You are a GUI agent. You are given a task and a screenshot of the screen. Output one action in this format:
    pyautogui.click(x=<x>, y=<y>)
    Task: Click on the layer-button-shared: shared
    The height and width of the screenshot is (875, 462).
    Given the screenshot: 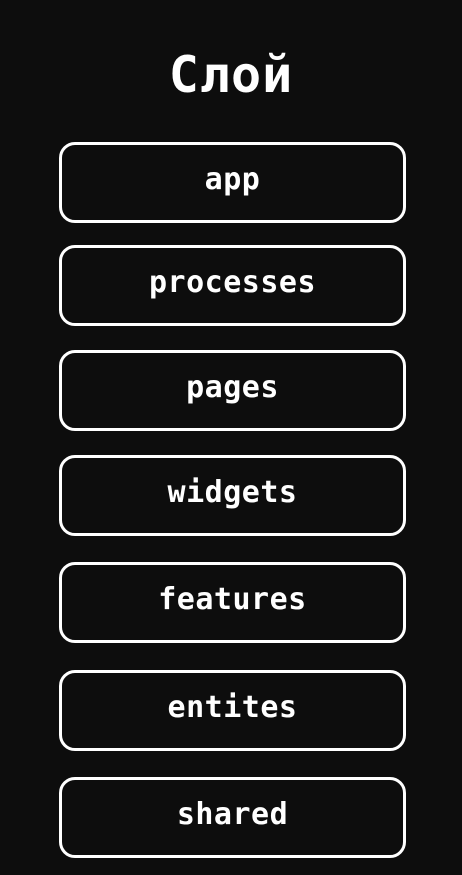 What is the action you would take?
    pyautogui.click(x=232, y=817)
    